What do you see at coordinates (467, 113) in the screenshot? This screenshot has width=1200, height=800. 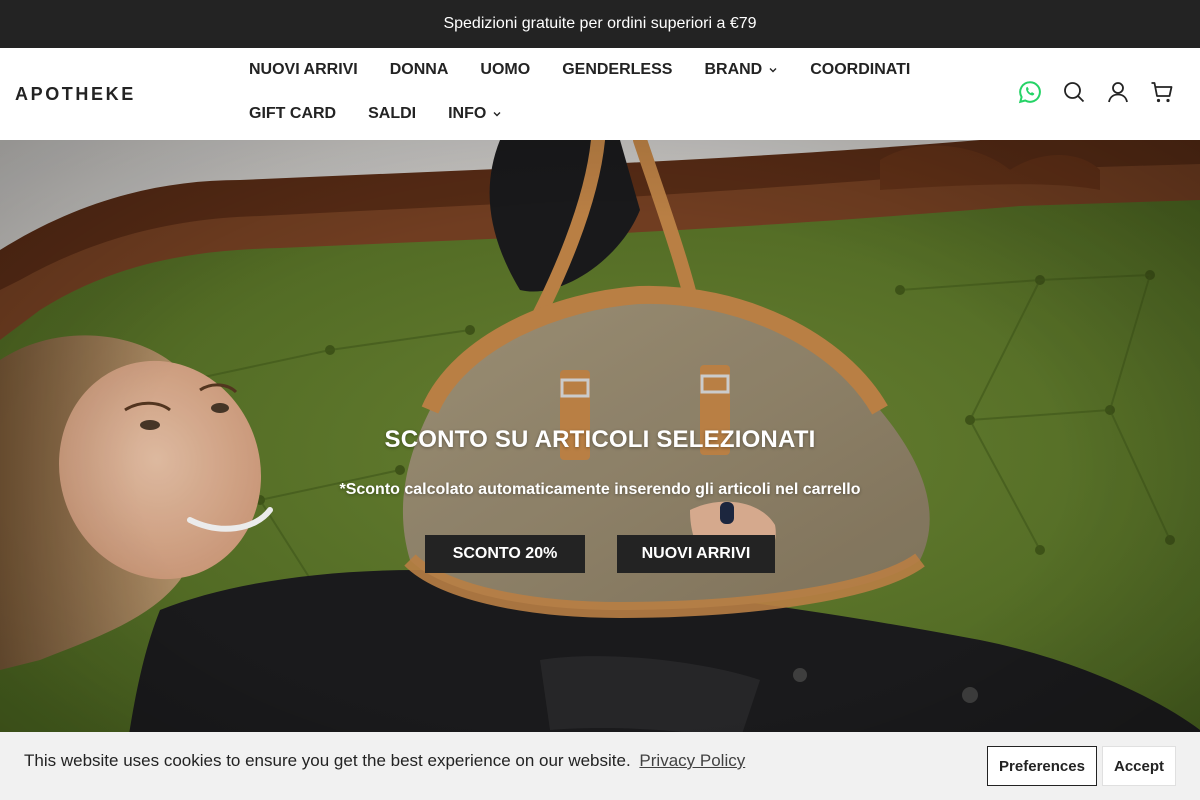 I see `nav-item-label: INFO` at bounding box center [467, 113].